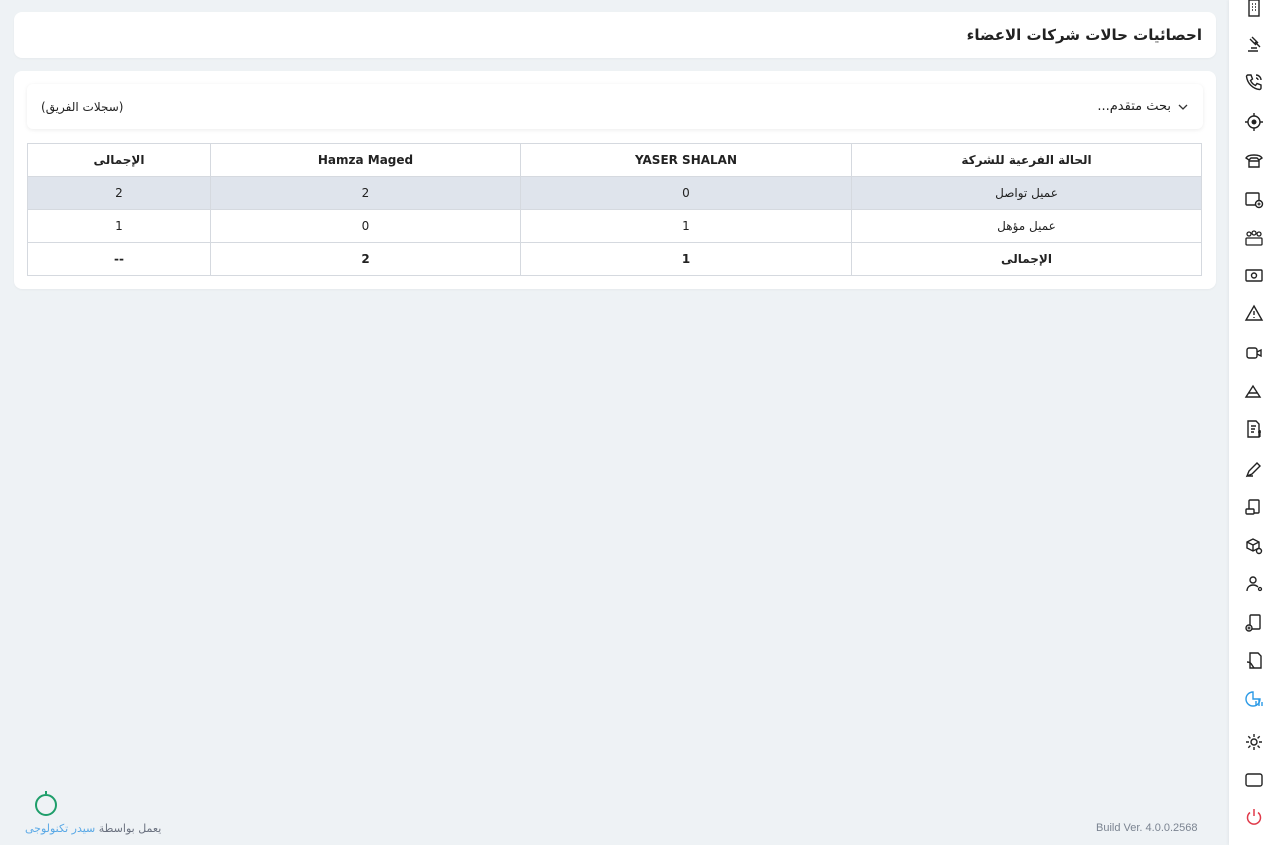  I want to click on cell-total: 1, so click(119, 226).